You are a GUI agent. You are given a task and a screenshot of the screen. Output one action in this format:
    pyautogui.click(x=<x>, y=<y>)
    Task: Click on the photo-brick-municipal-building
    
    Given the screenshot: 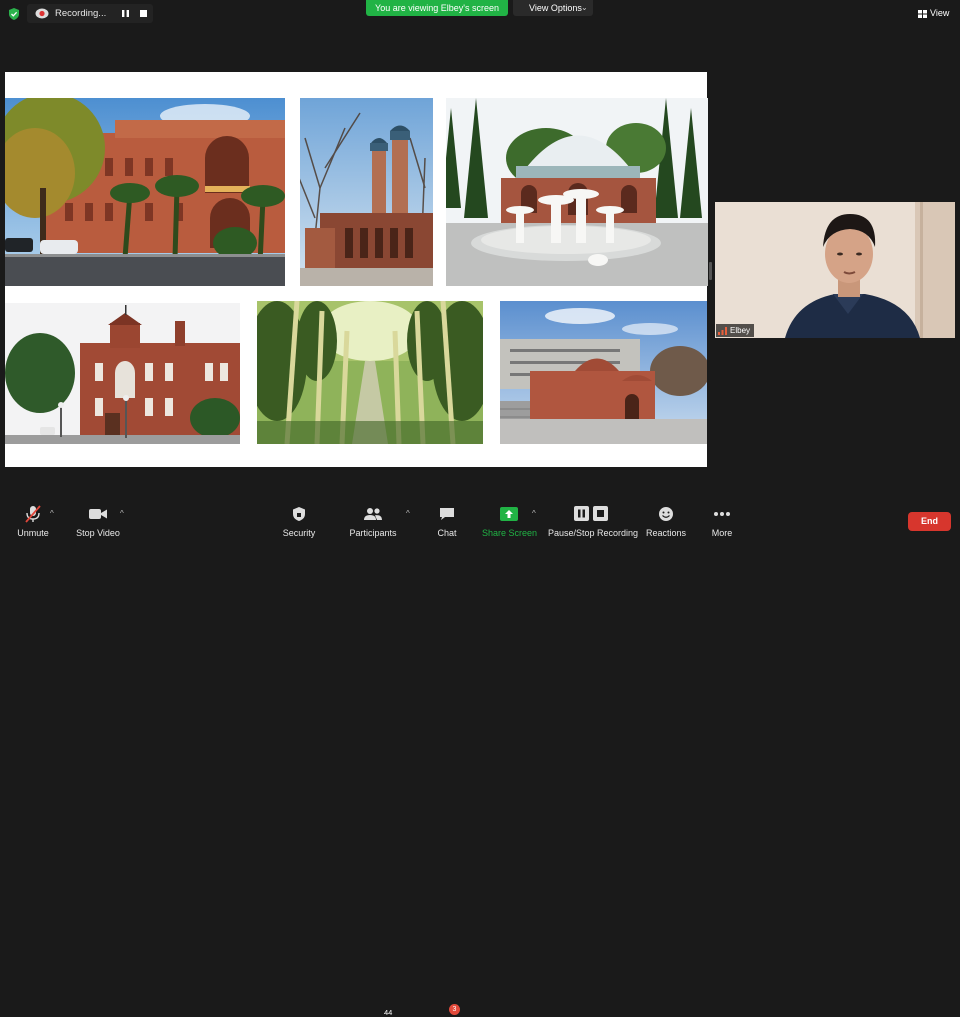 What is the action you would take?
    pyautogui.click(x=122, y=373)
    